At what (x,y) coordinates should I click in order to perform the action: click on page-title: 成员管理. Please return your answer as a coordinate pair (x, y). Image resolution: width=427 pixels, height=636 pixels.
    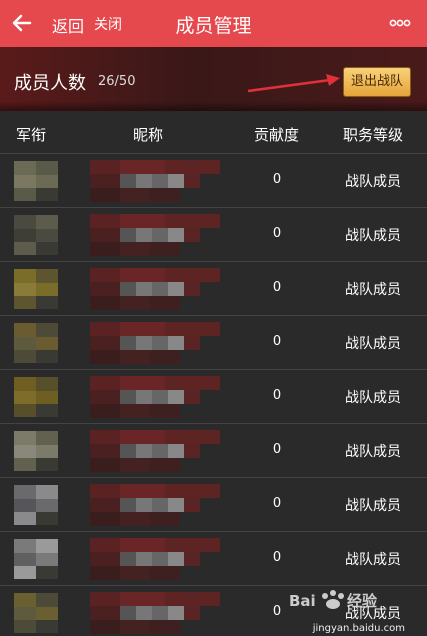
    Looking at the image, I should click on (213, 26).